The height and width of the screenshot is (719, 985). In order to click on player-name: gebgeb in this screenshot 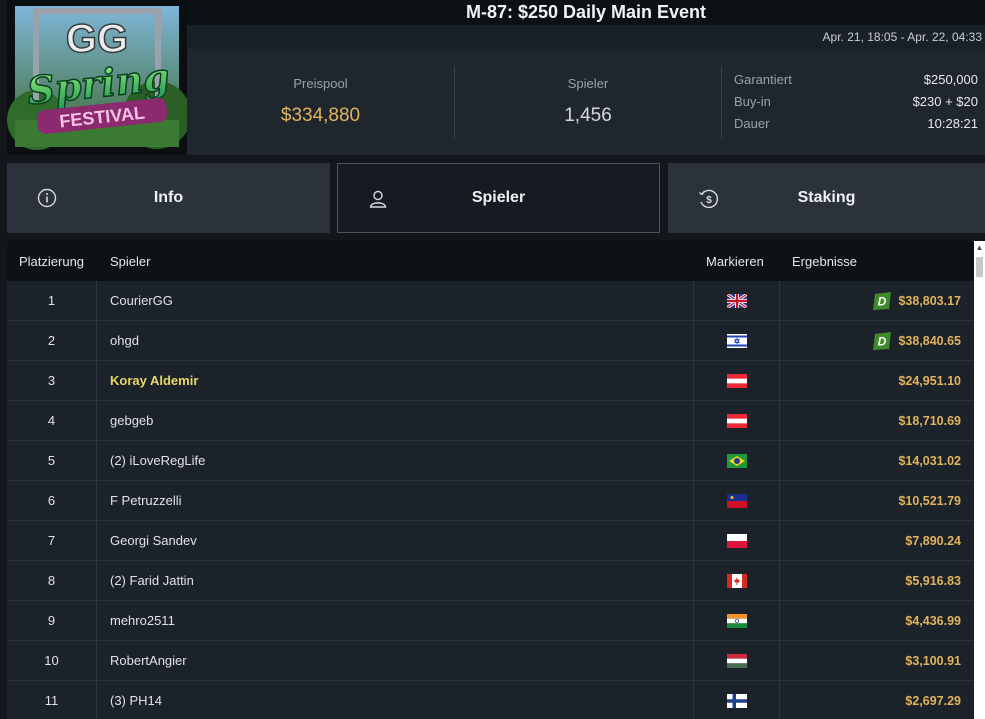, I will do `click(131, 420)`.